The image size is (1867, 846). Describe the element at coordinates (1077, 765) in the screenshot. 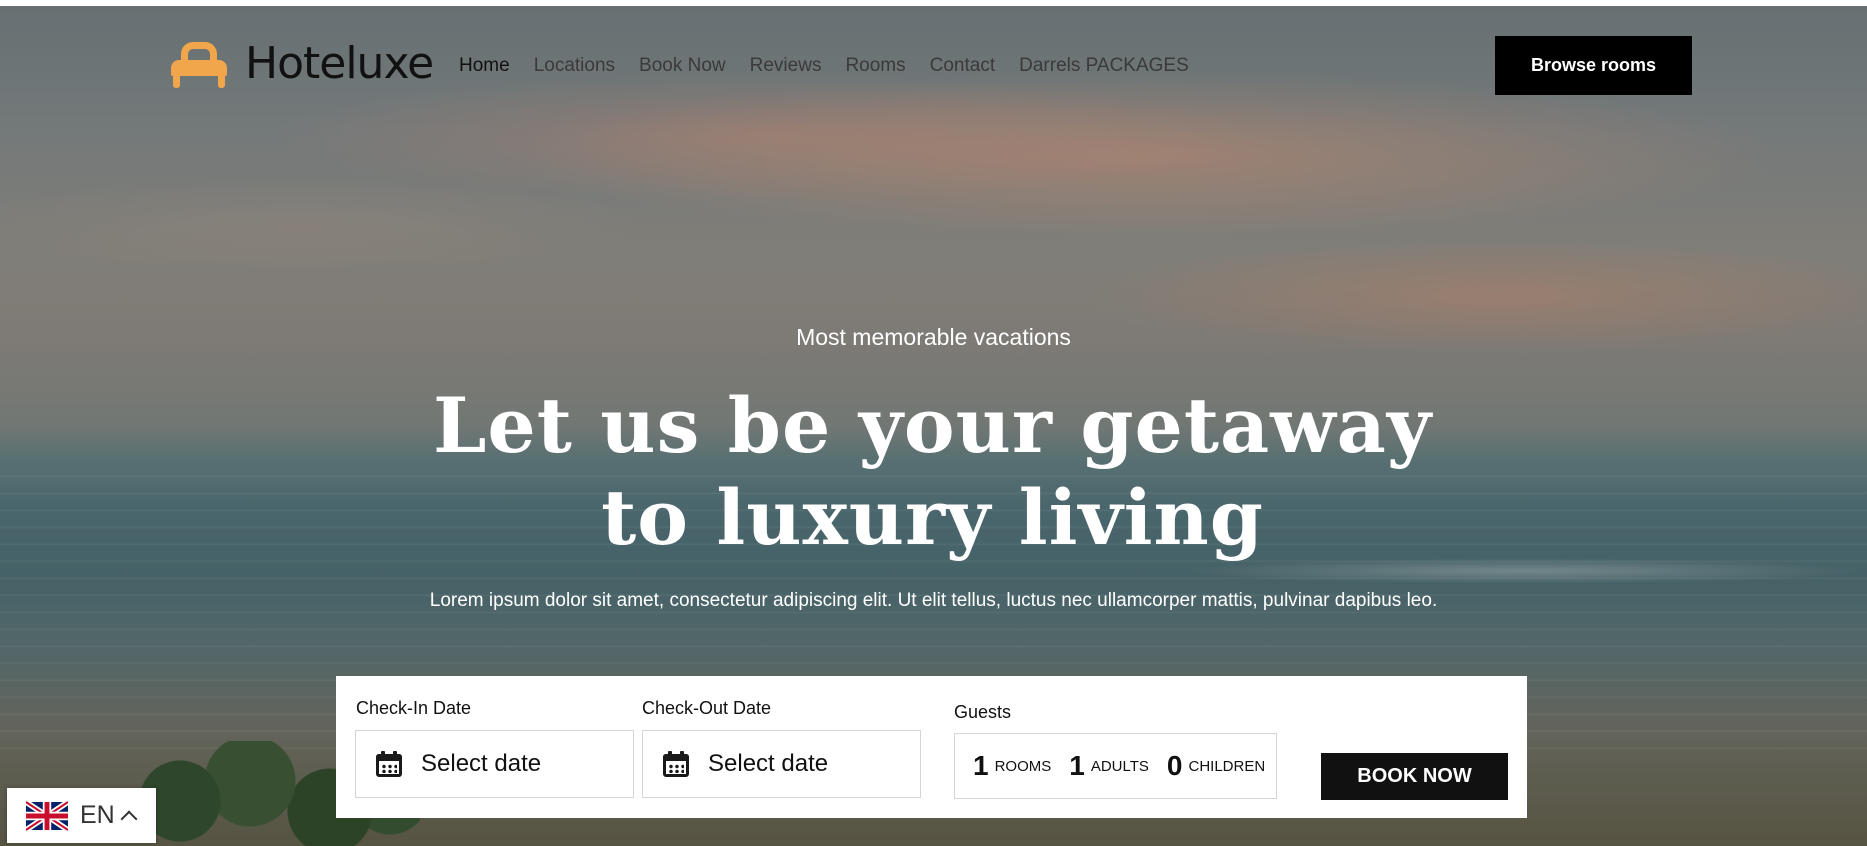

I see `adults-count: 1` at that location.